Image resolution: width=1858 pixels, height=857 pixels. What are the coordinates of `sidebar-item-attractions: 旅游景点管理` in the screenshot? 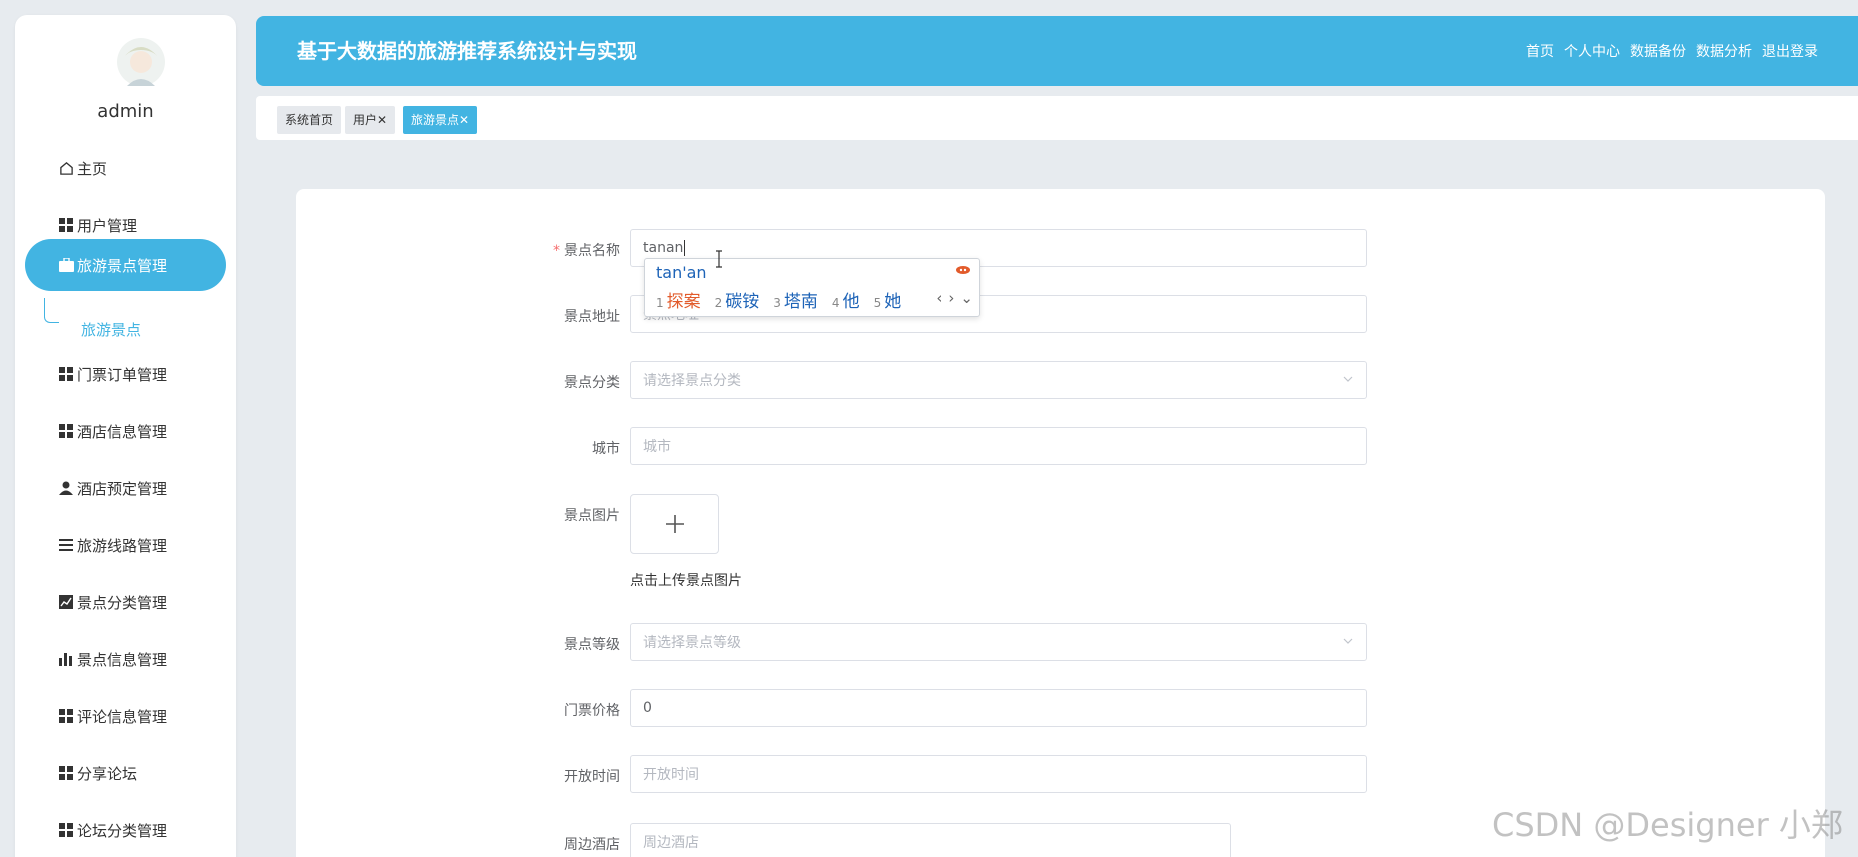 It's located at (125, 265).